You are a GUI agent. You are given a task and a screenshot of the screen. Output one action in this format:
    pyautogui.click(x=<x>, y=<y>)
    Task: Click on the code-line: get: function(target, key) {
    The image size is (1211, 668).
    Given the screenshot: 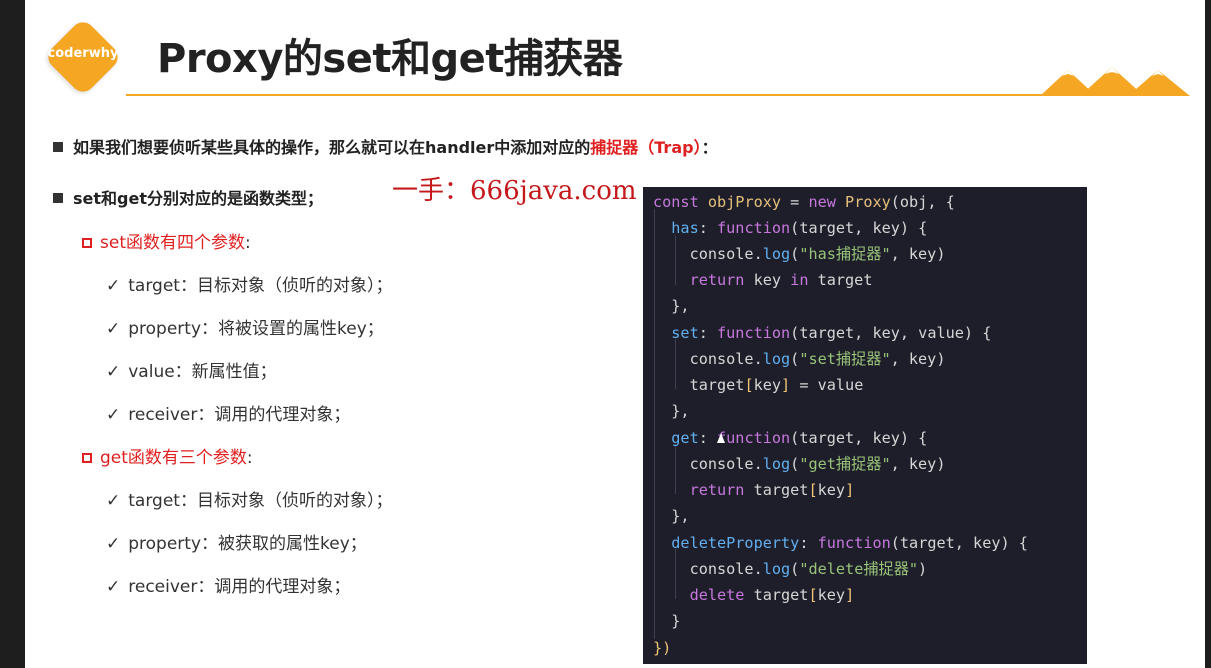 What is the action you would take?
    pyautogui.click(x=790, y=438)
    